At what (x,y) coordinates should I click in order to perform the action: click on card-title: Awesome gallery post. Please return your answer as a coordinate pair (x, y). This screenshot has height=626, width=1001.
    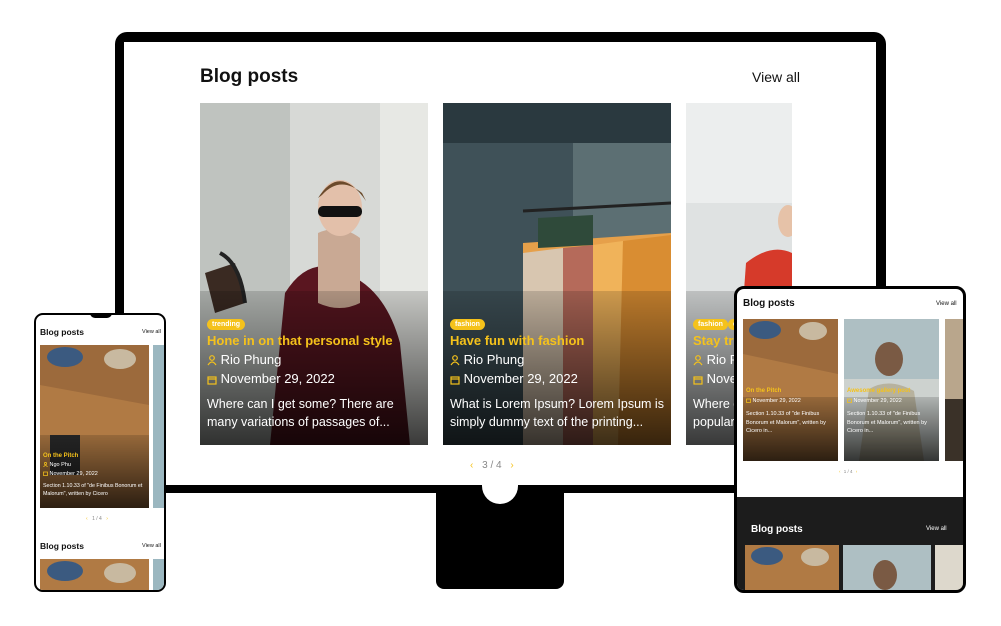
    Looking at the image, I should click on (878, 391).